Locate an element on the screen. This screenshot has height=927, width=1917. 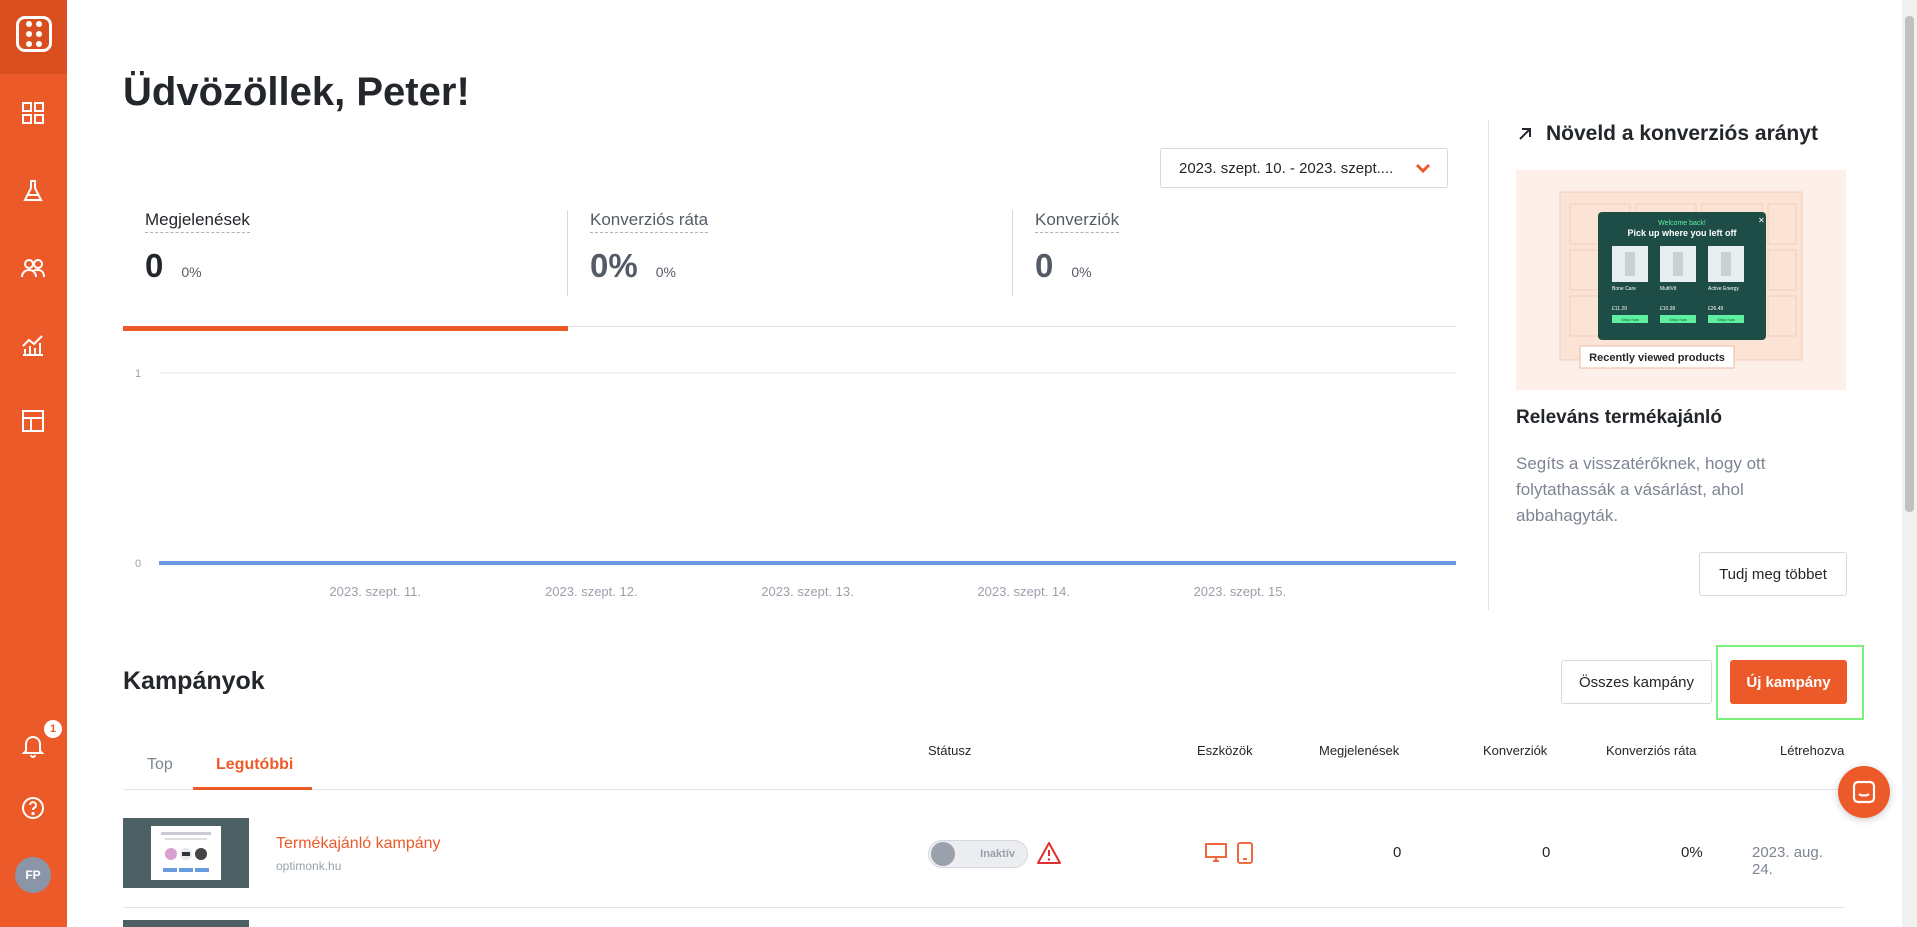
metrics-active-indicator is located at coordinates (345, 328).